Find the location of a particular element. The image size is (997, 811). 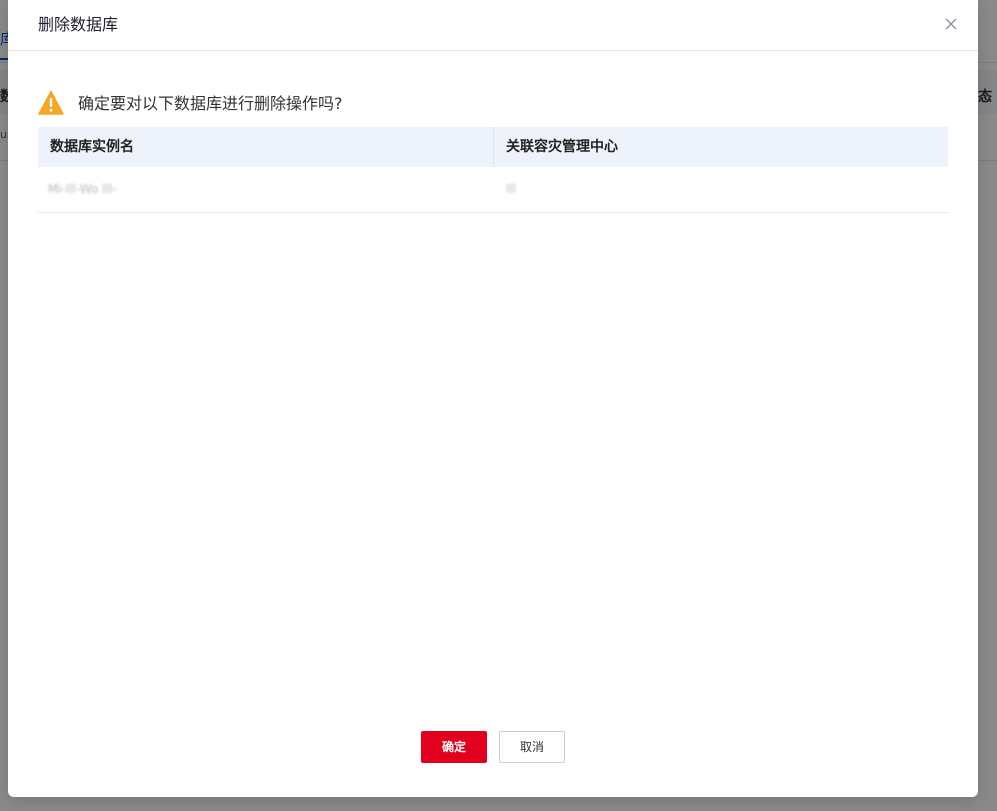

dialog-header: 删除数据库 is located at coordinates (493, 25).